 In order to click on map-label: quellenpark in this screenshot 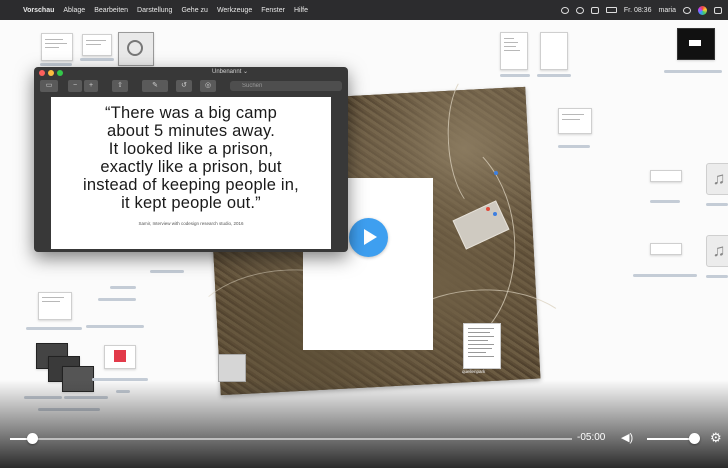, I will do `click(474, 371)`.